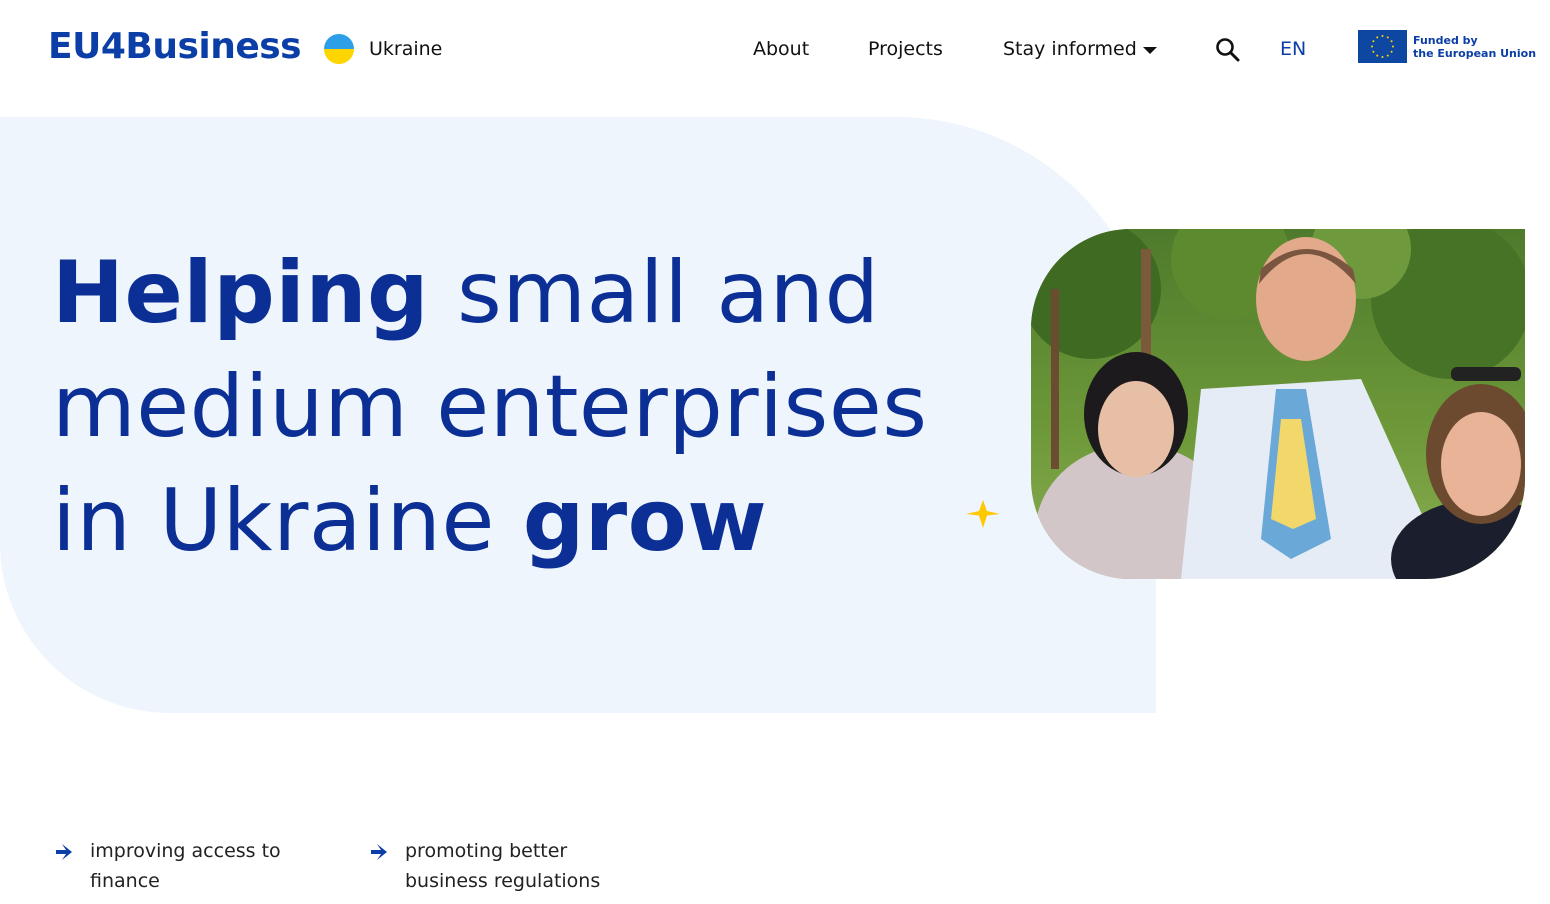 The width and height of the screenshot is (1550, 904). What do you see at coordinates (1278, 404) in the screenshot?
I see `hero-photo` at bounding box center [1278, 404].